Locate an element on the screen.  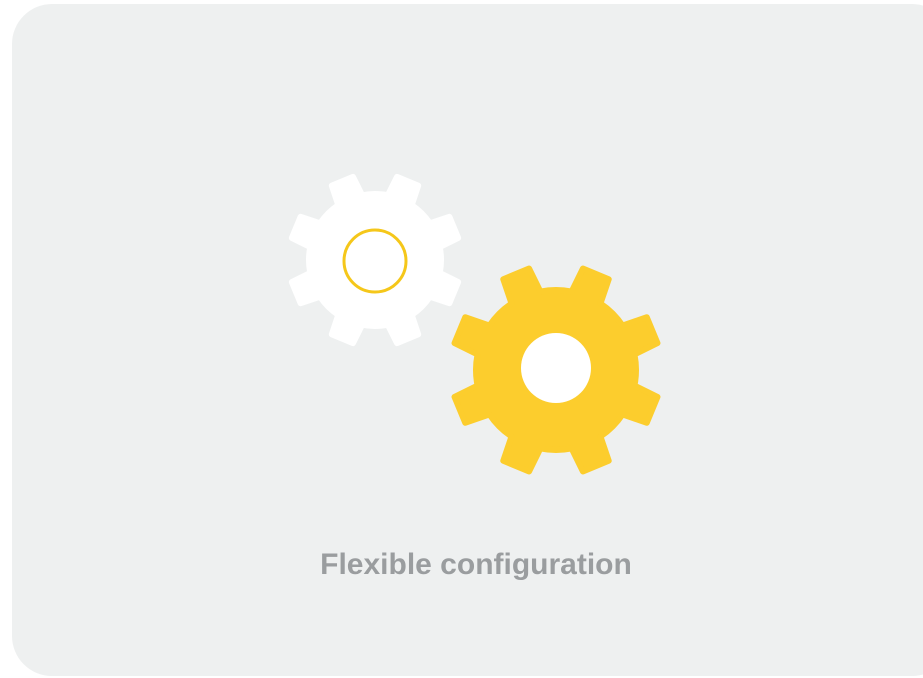
small-gear-body is located at coordinates (375, 260).